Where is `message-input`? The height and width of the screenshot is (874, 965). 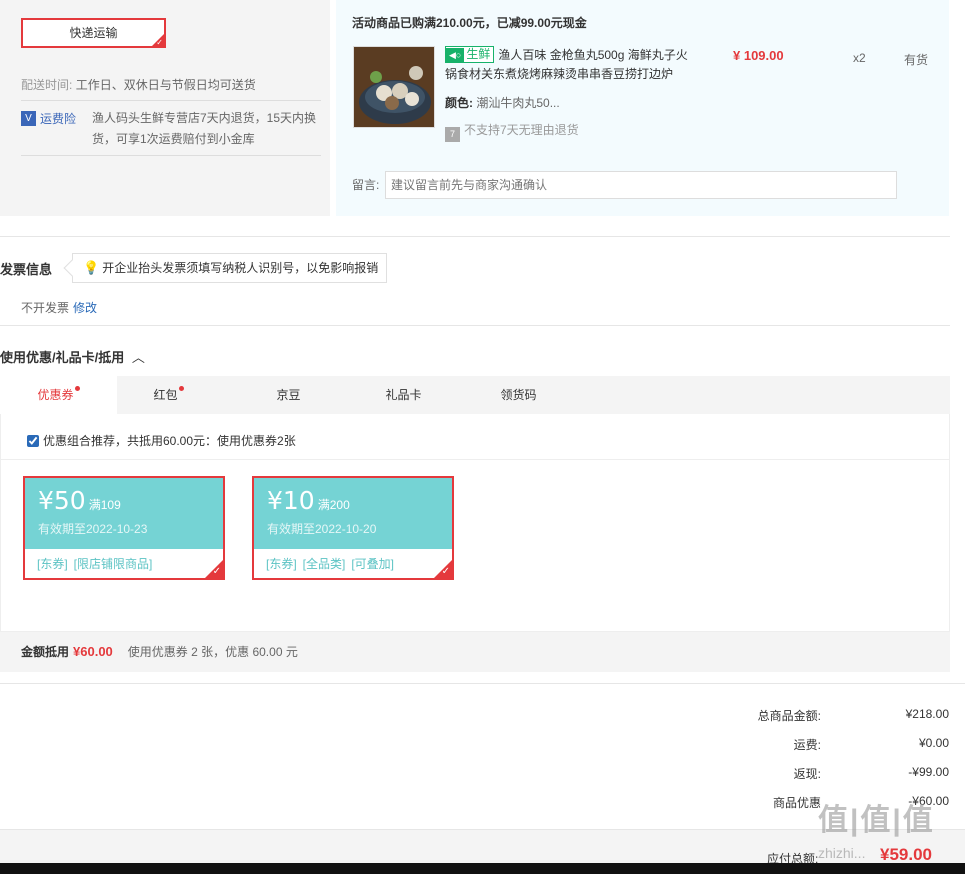
message-input is located at coordinates (641, 185).